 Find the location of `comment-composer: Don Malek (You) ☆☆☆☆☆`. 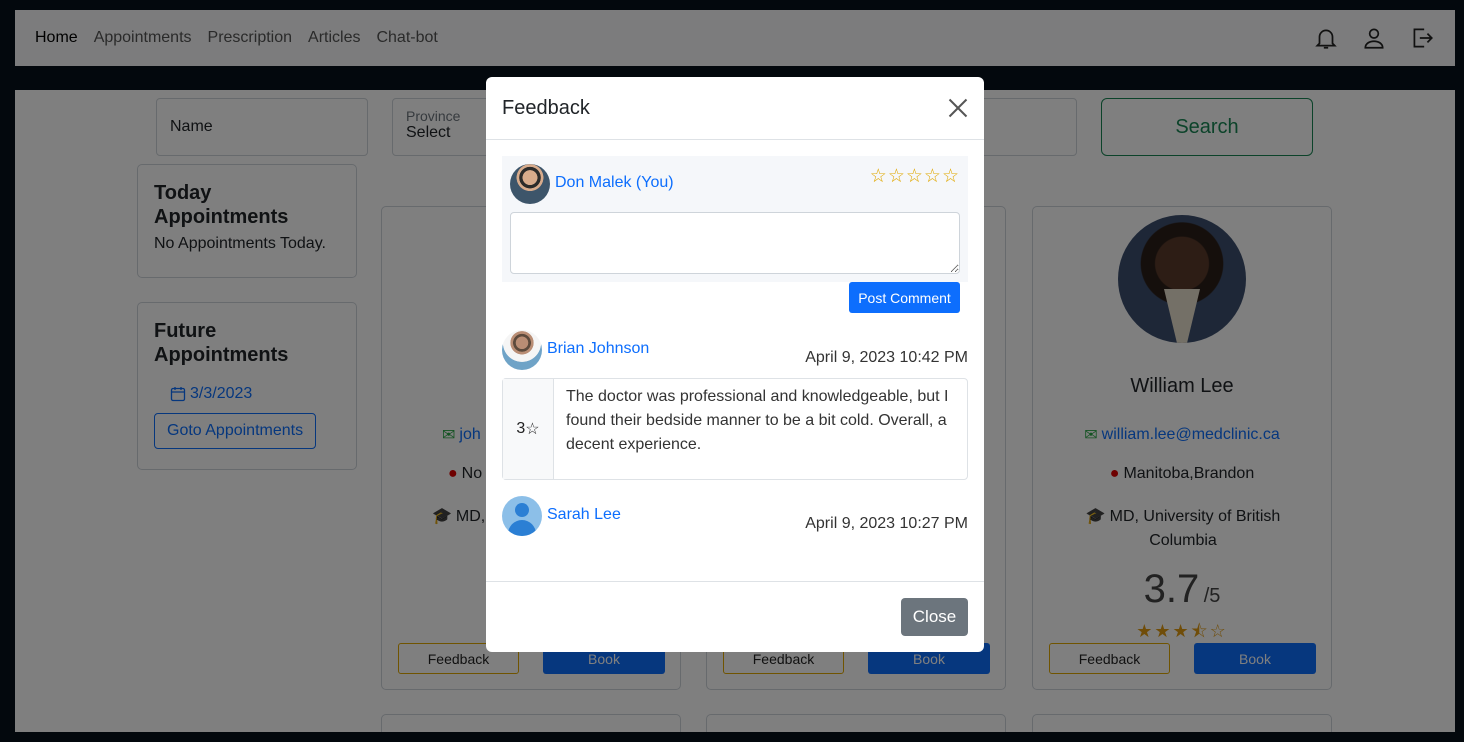

comment-composer: Don Malek (You) ☆☆☆☆☆ is located at coordinates (735, 219).